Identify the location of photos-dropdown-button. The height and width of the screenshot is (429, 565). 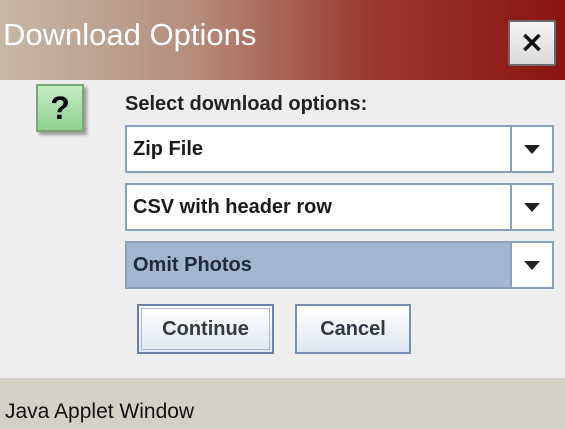
(531, 265).